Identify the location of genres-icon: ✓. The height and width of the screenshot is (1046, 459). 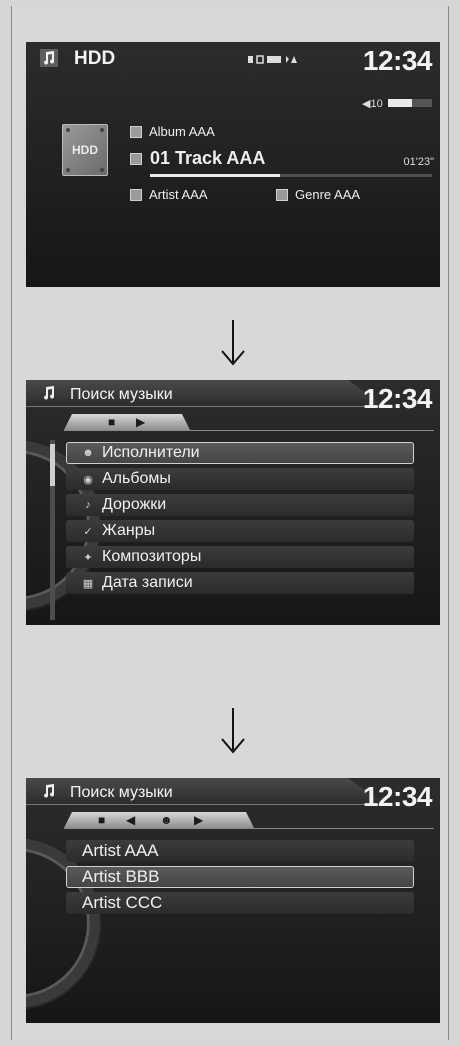
(88, 531).